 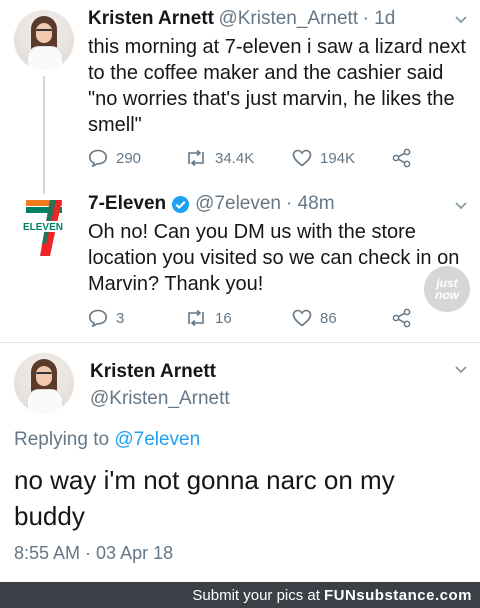 I want to click on like-count: 86, so click(x=328, y=318).